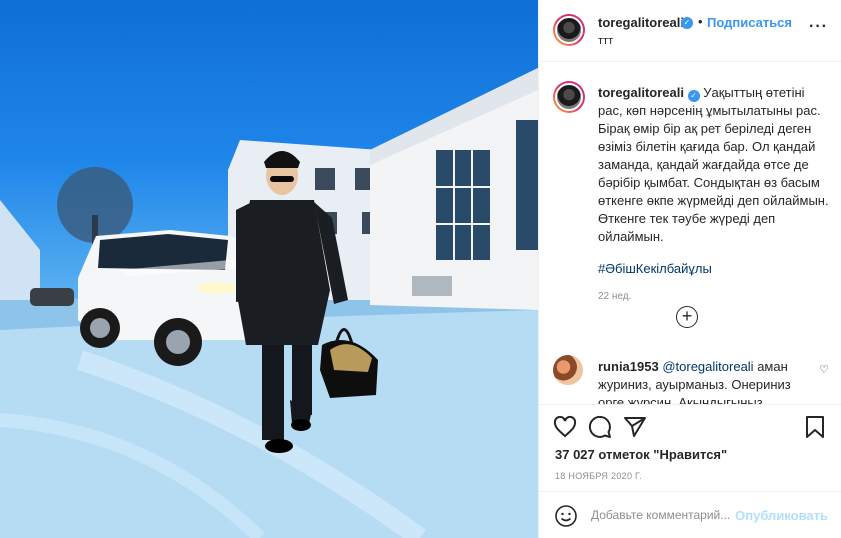  Describe the element at coordinates (565, 427) in the screenshot. I see `heart-icon` at that location.